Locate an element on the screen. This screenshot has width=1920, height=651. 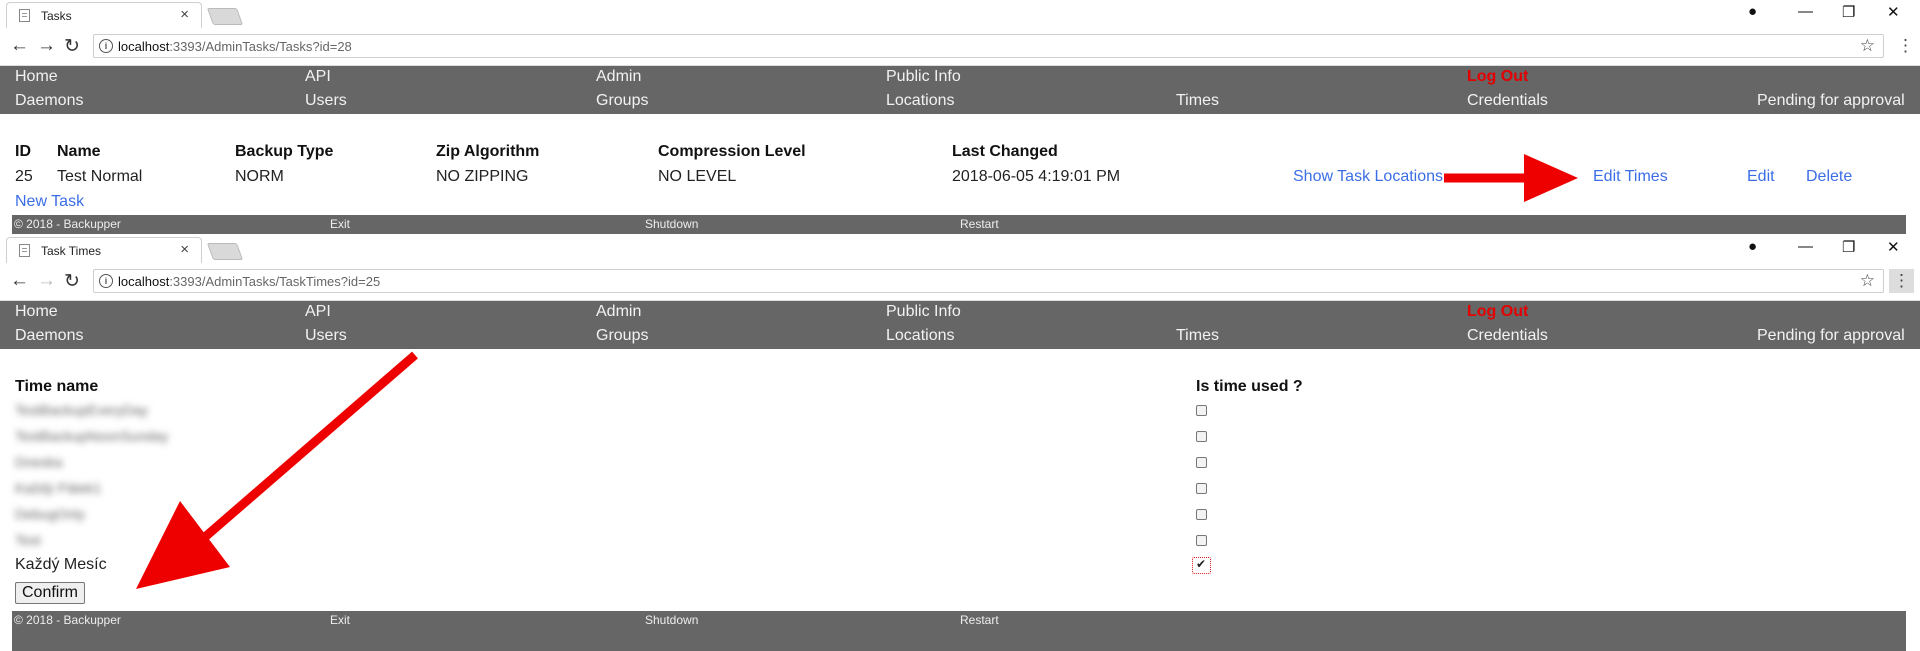
col-is-time-used: Is time used ? is located at coordinates (1249, 386).